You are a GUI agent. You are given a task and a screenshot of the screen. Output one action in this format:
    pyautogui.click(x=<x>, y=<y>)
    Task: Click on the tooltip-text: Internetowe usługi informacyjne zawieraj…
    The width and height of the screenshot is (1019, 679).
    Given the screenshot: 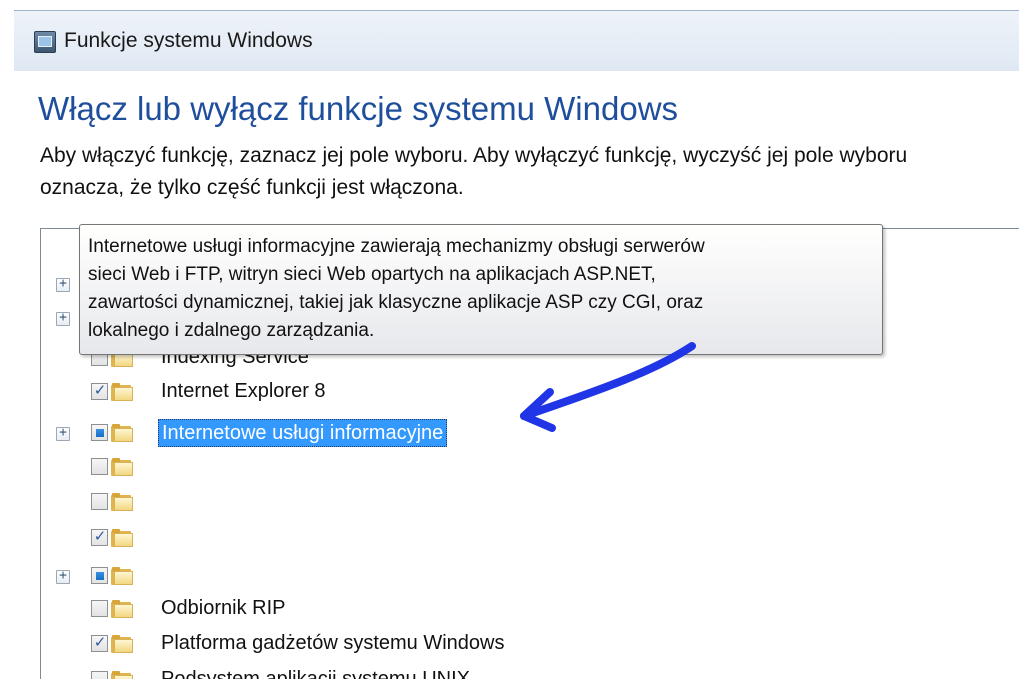 What is the action you would take?
    pyautogui.click(x=478, y=289)
    